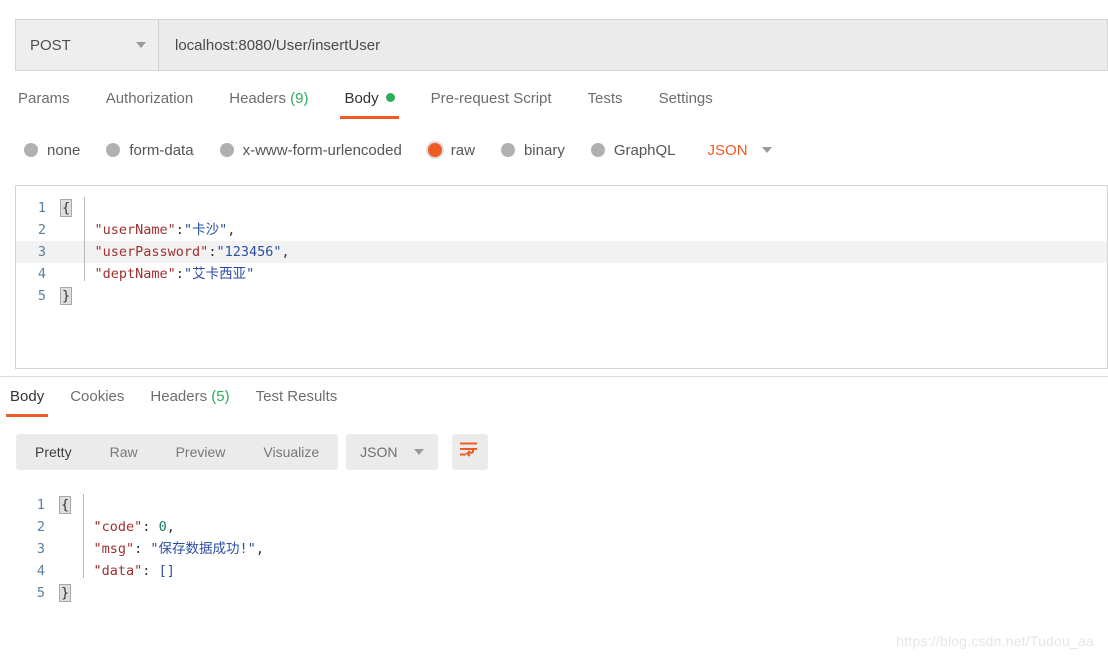  I want to click on response-tab-headers: Headers (5), so click(189, 401).